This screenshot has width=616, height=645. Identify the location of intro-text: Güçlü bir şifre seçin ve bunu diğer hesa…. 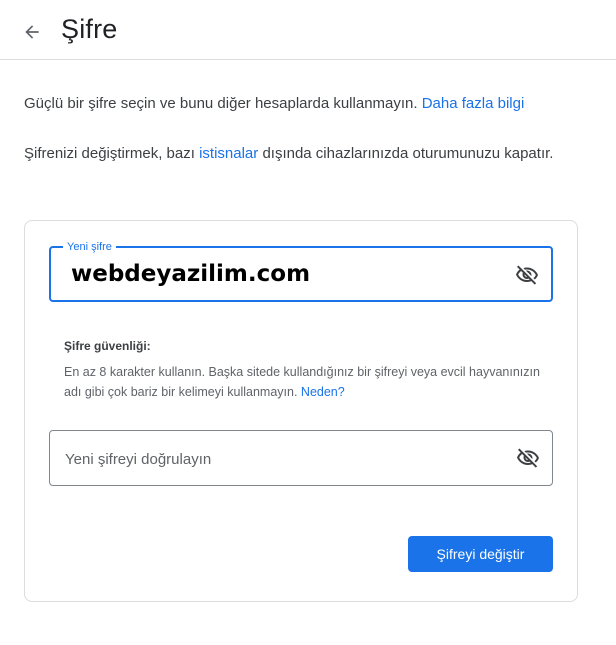
(309, 104).